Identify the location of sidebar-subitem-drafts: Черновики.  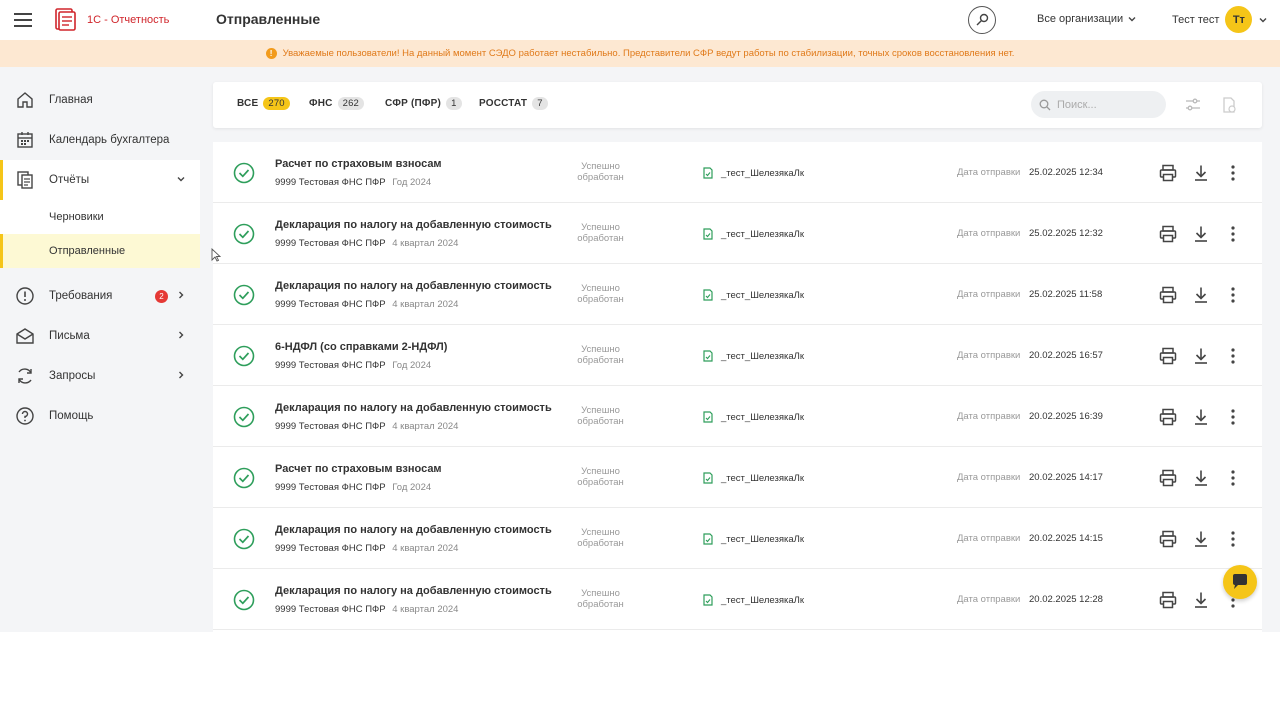
(100, 217).